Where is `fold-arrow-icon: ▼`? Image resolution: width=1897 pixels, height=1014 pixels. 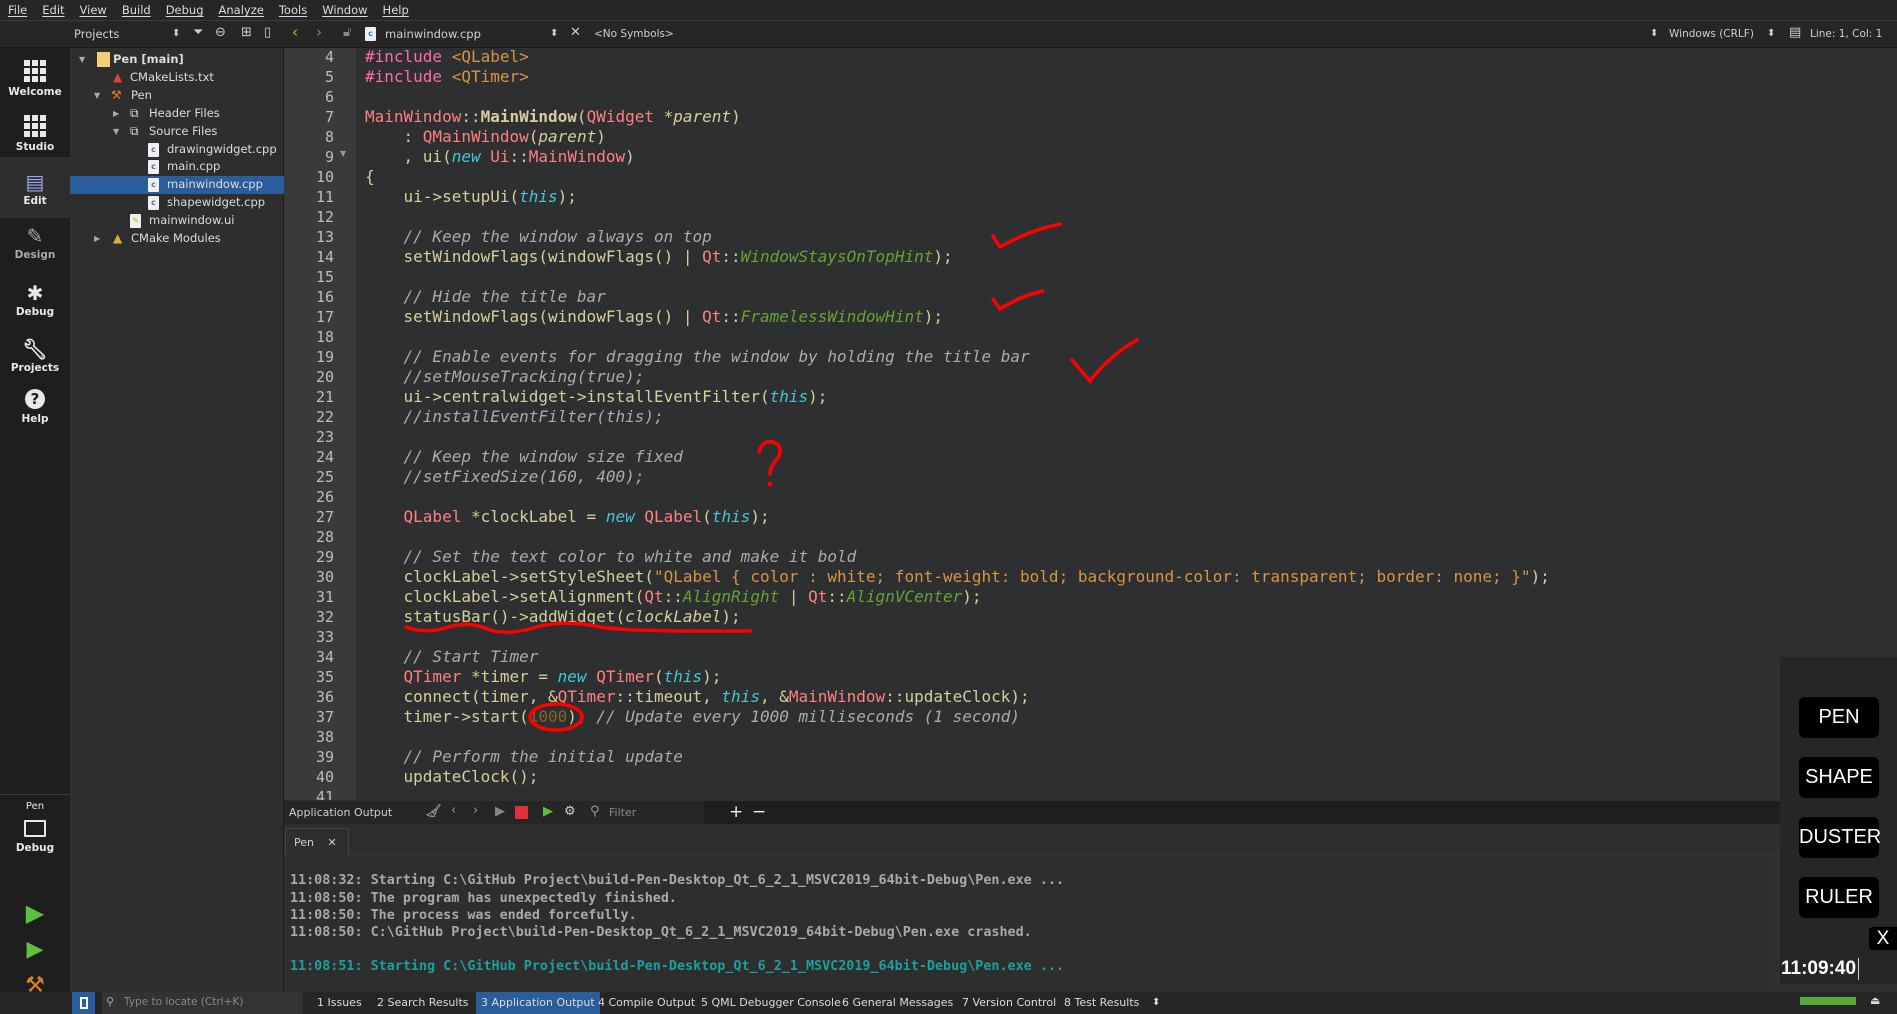
fold-arrow-icon: ▼ is located at coordinates (343, 153).